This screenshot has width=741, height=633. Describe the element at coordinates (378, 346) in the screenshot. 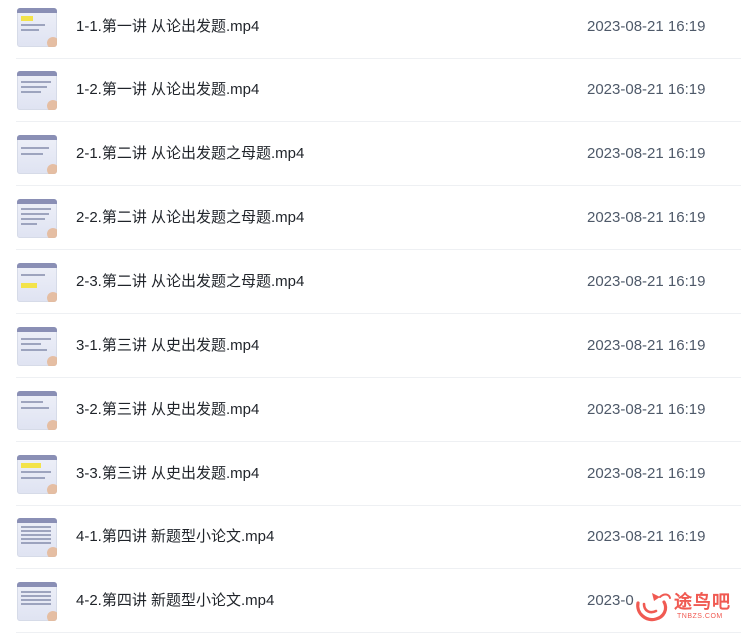

I see `file-row: 3-1.第三讲 从史出发题.mp4 2023-08-21 16:19` at that location.